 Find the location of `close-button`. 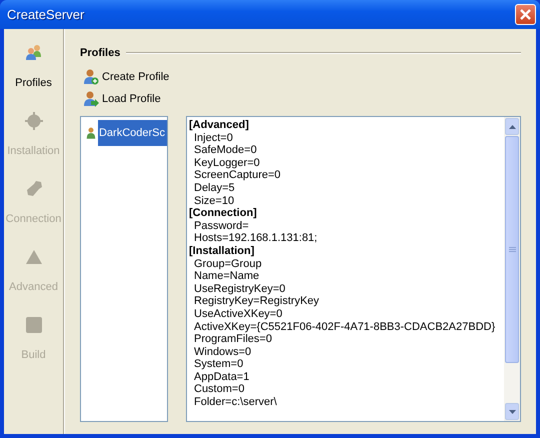

close-button is located at coordinates (525, 14).